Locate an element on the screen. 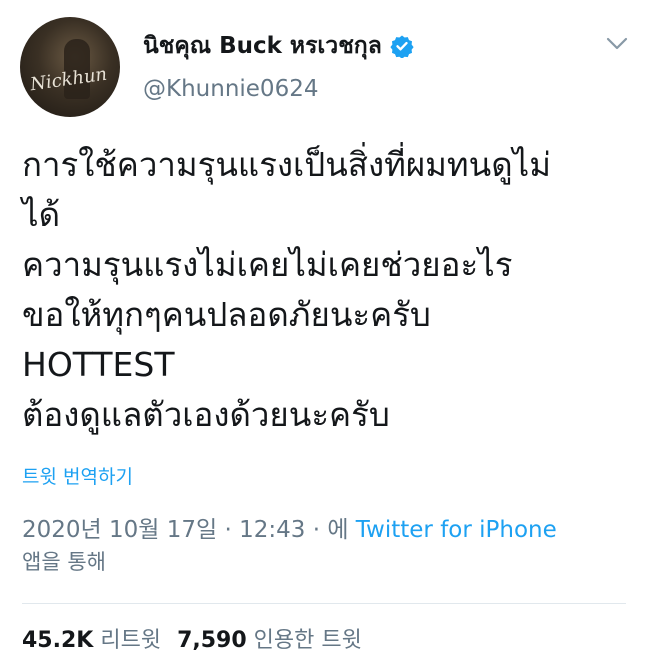  tweet-line: ต้องดูแลตัวเองด้วยนะครับ is located at coordinates (206, 414).